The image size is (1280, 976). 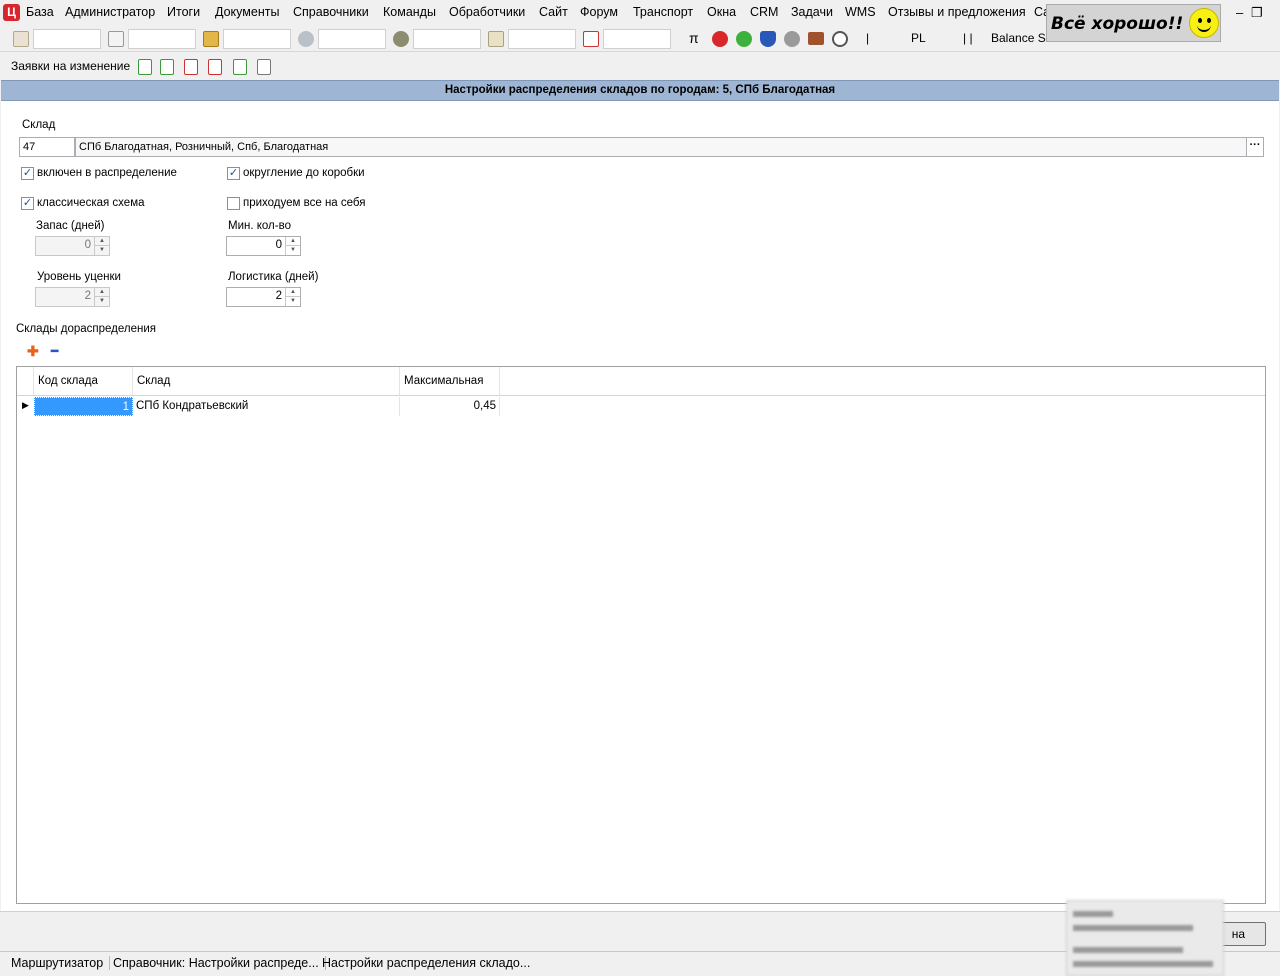 What do you see at coordinates (107, 173) in the screenshot?
I see `included-label: включен в распределение` at bounding box center [107, 173].